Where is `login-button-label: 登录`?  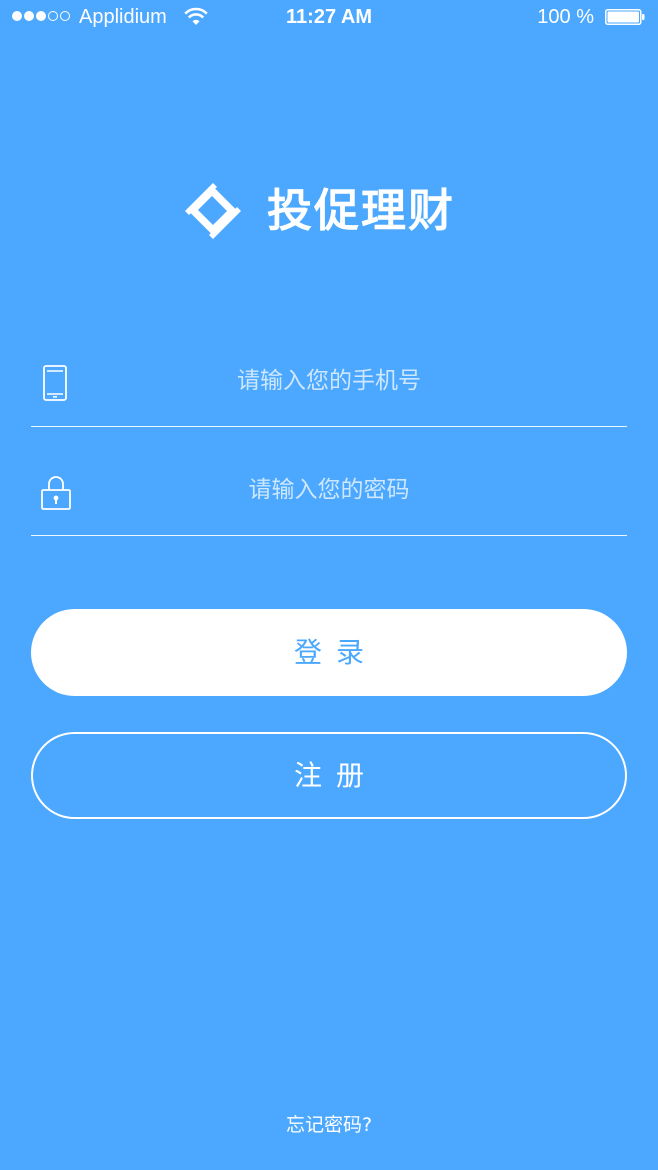 login-button-label: 登录 is located at coordinates (335, 652).